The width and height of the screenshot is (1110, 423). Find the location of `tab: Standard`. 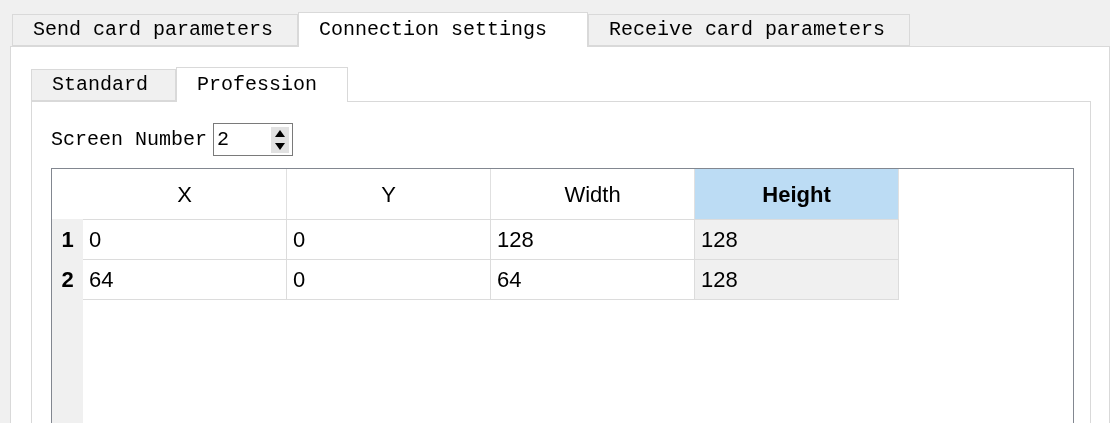

tab: Standard is located at coordinates (103, 85).